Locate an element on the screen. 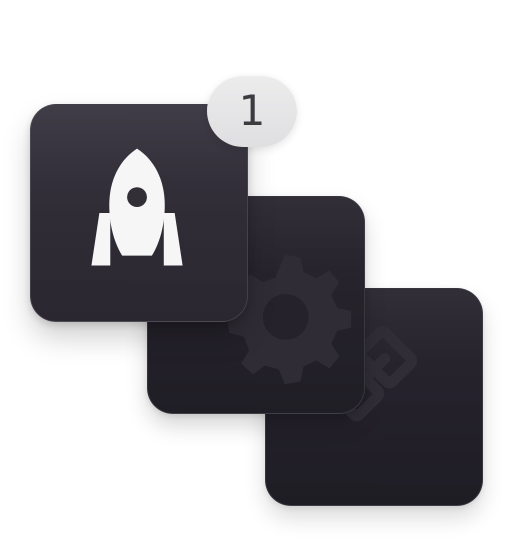  notification-count: 1 is located at coordinates (252, 110).